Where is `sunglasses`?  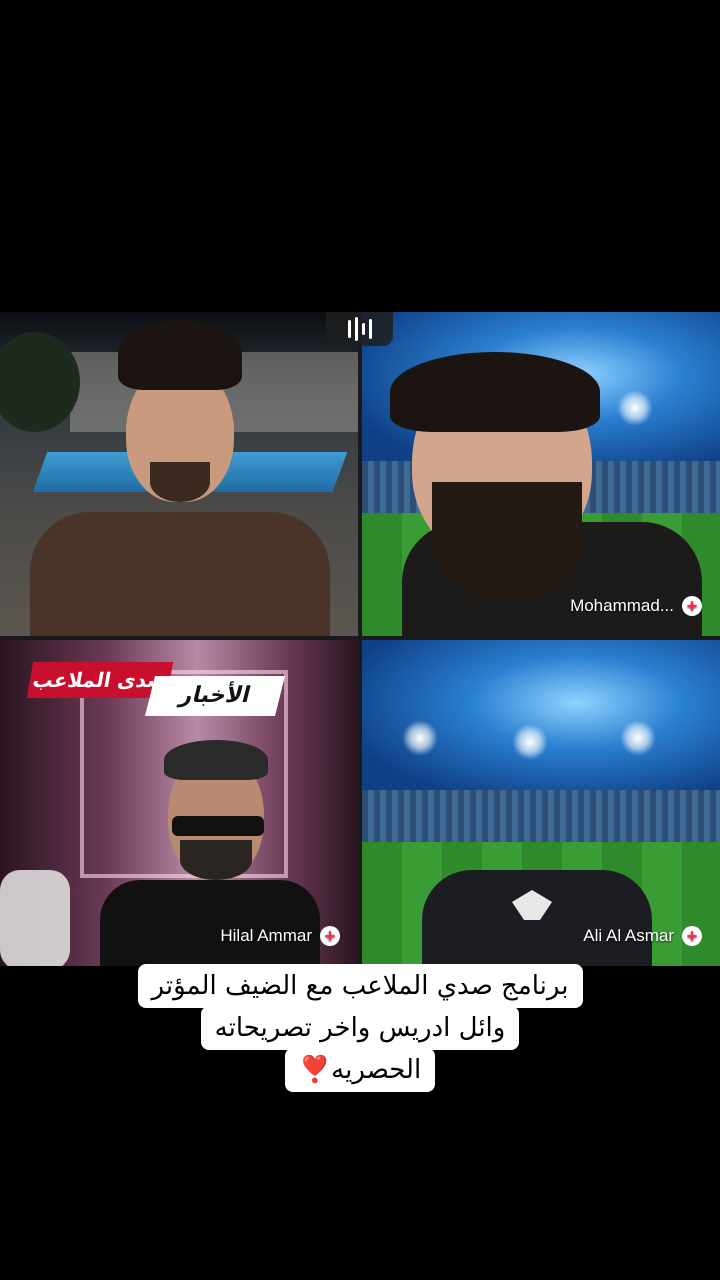 sunglasses is located at coordinates (218, 826).